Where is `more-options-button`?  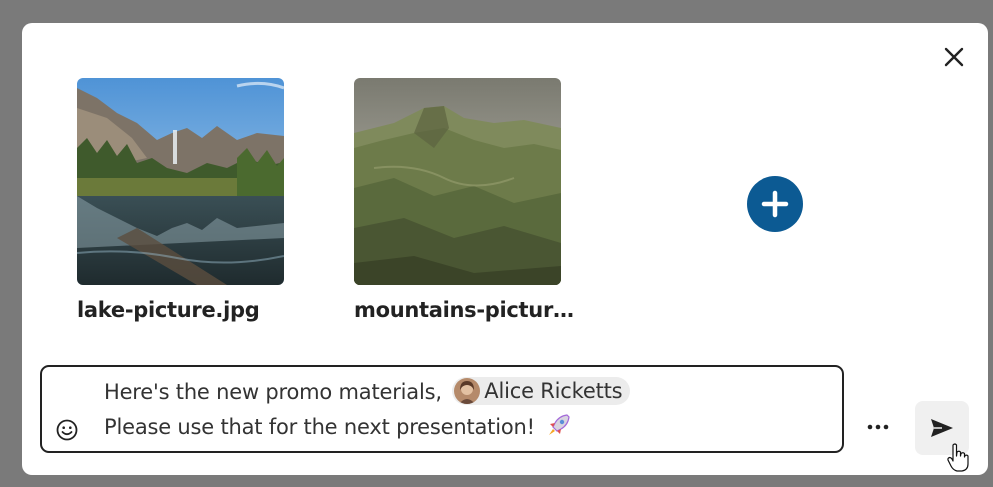
more-options-button is located at coordinates (878, 427).